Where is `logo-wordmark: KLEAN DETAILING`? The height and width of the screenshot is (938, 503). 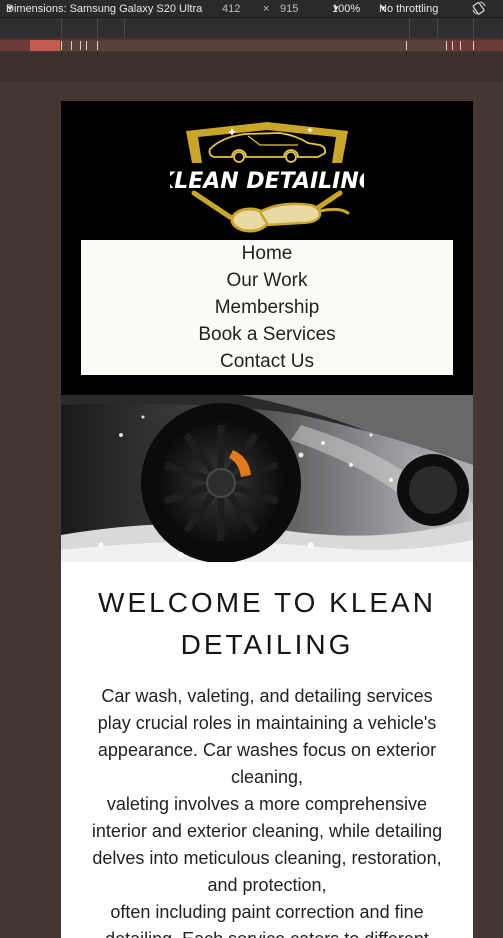
logo-wordmark: KLEAN DETAILING is located at coordinates (267, 181).